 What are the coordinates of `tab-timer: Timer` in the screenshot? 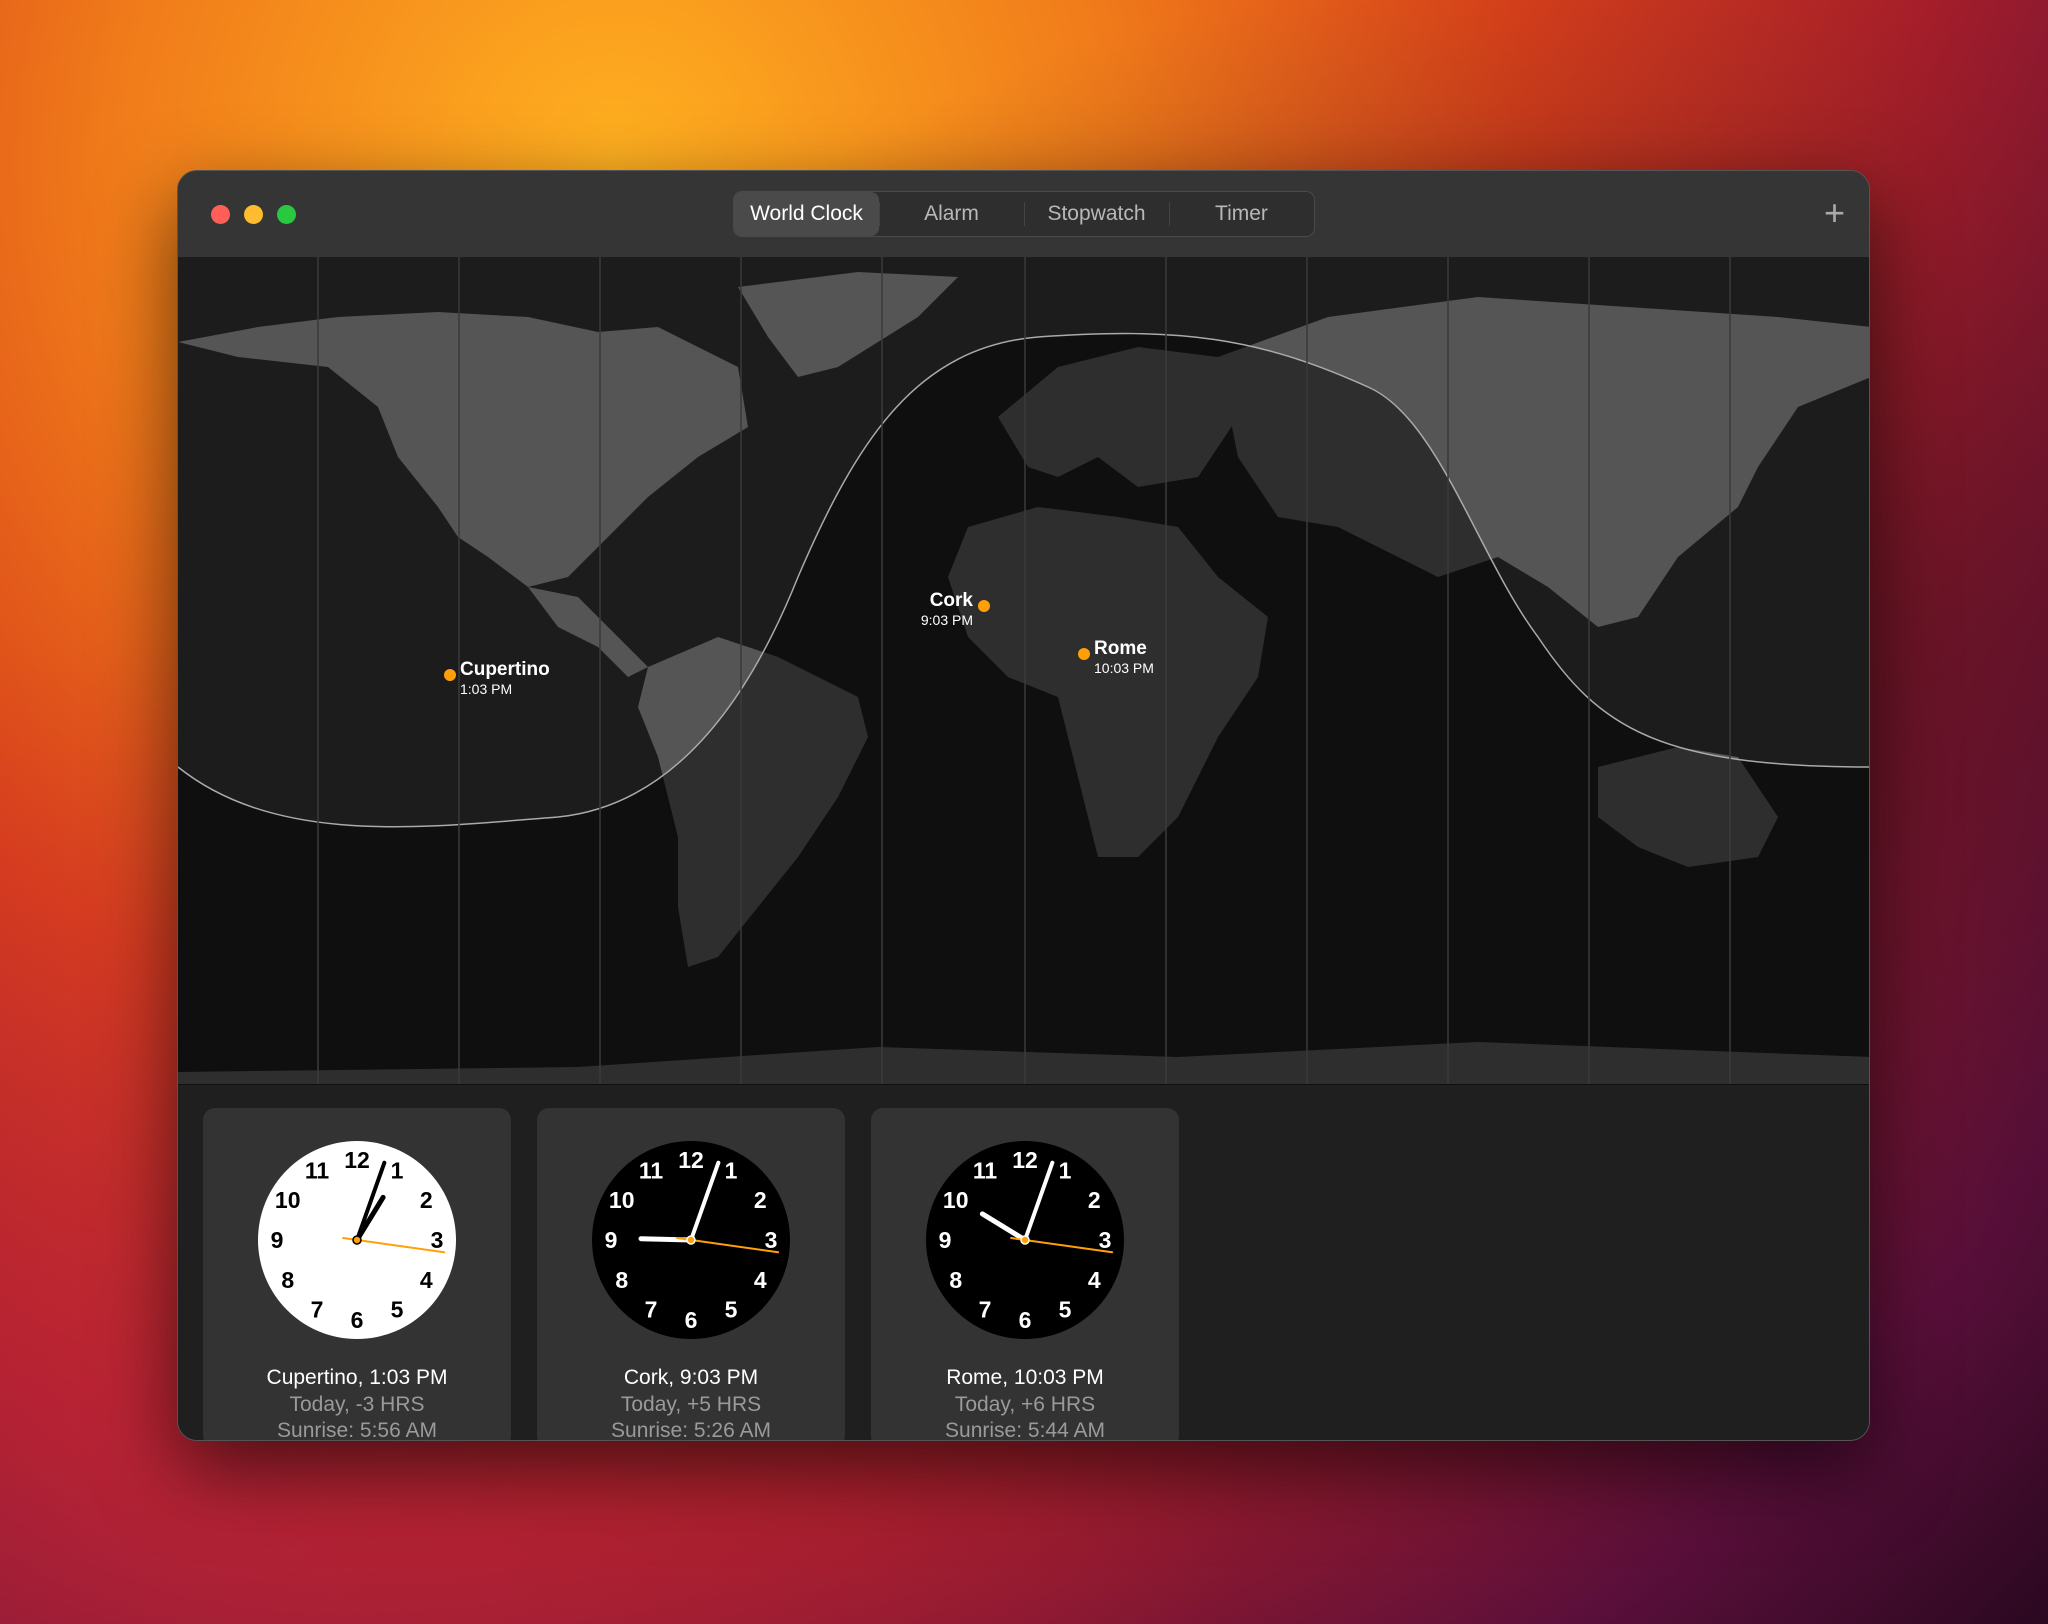 It's located at (1241, 214).